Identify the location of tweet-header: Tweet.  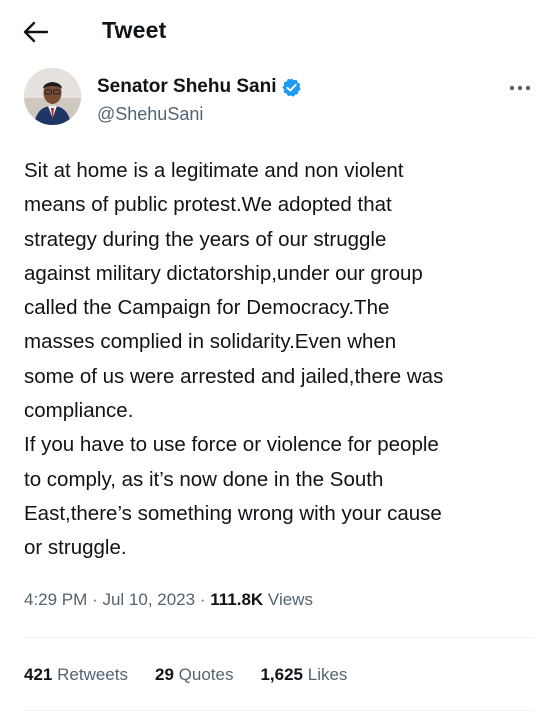
(279, 31).